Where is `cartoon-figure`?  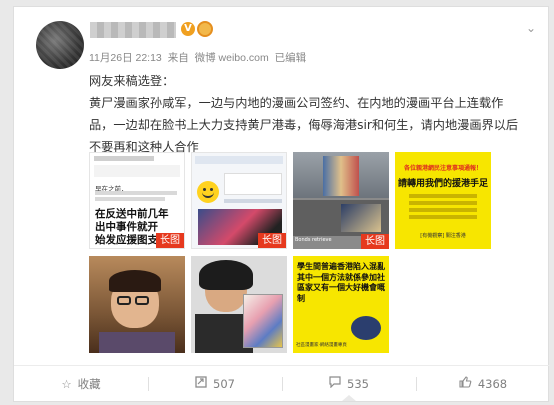 cartoon-figure is located at coordinates (366, 328).